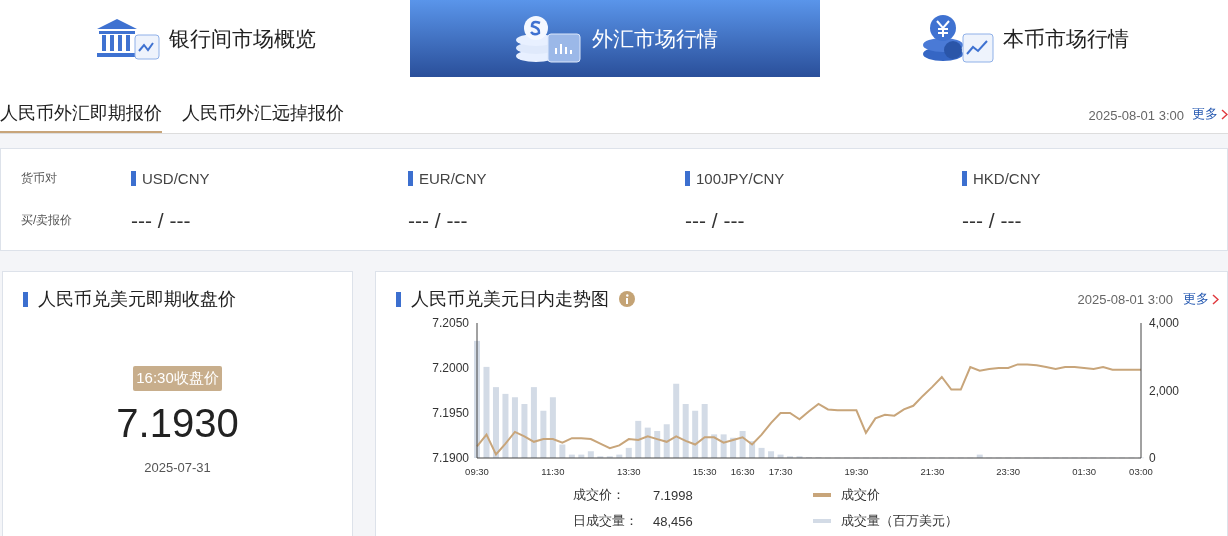 Image resolution: width=1228 pixels, height=536 pixels. Describe the element at coordinates (176, 178) in the screenshot. I see `currency-pair: USD/CNY` at that location.